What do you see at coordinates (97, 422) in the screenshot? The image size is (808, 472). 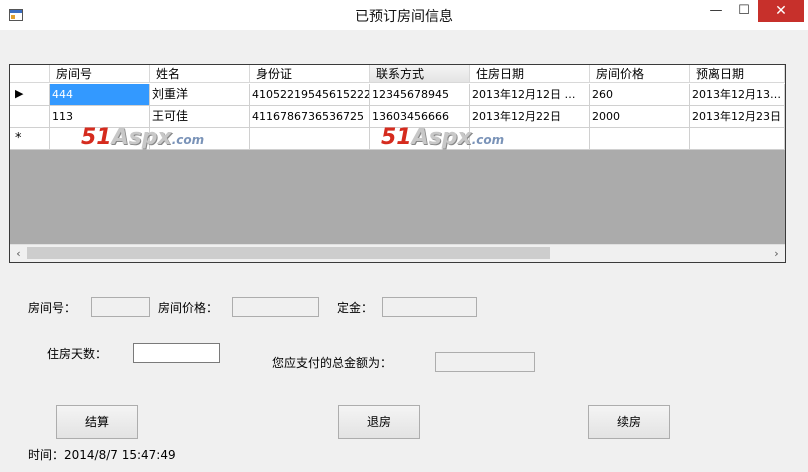 I see `checkout-button: 结算` at bounding box center [97, 422].